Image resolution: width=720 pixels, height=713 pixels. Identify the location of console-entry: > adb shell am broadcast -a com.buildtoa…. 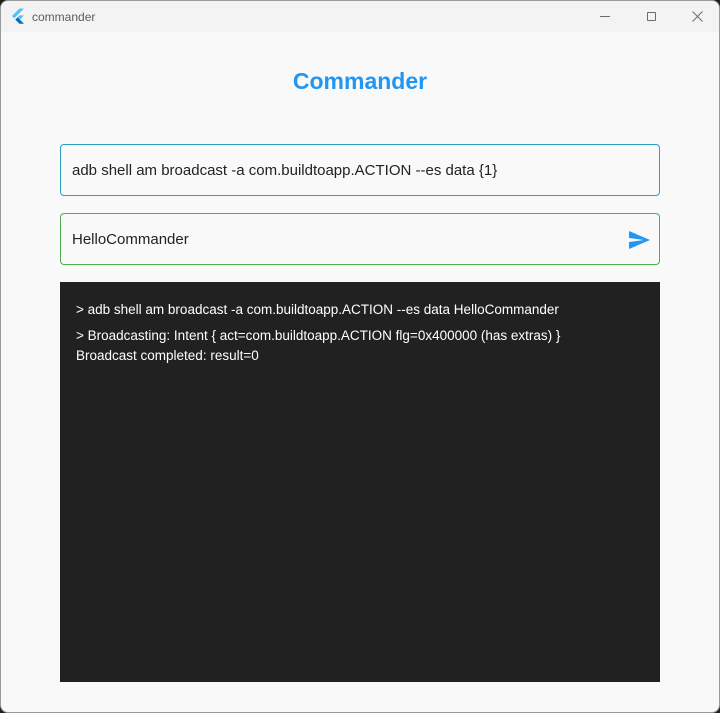
(317, 309).